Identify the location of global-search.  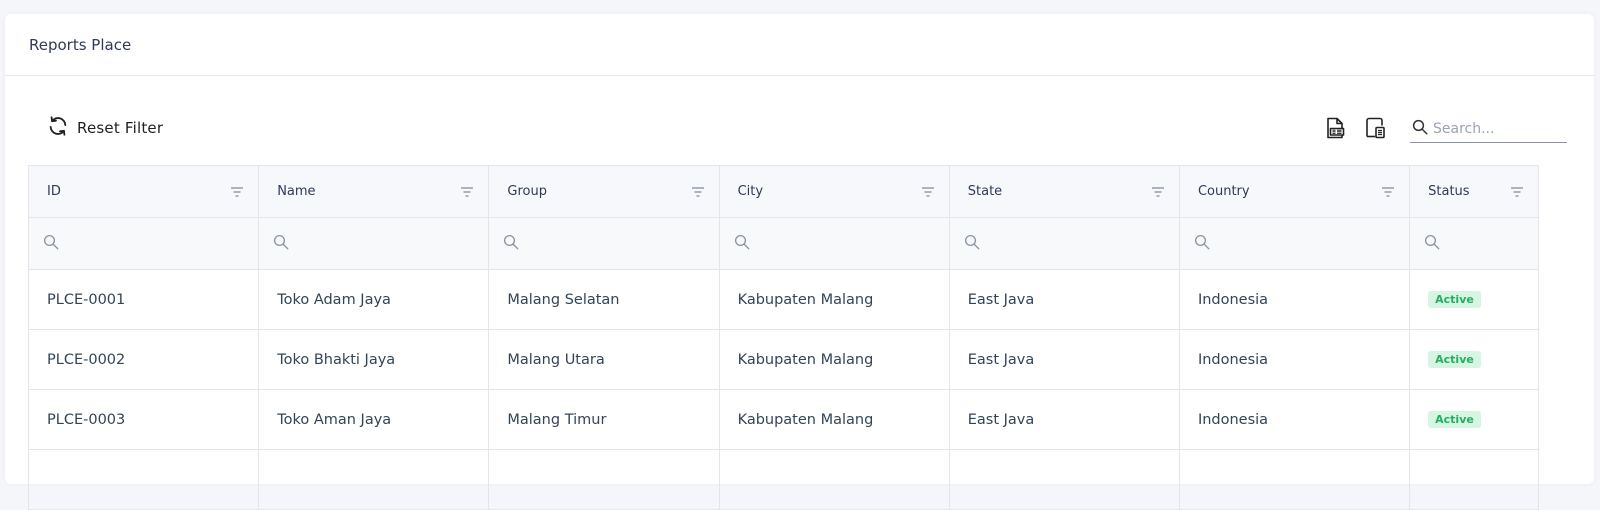
(1488, 129).